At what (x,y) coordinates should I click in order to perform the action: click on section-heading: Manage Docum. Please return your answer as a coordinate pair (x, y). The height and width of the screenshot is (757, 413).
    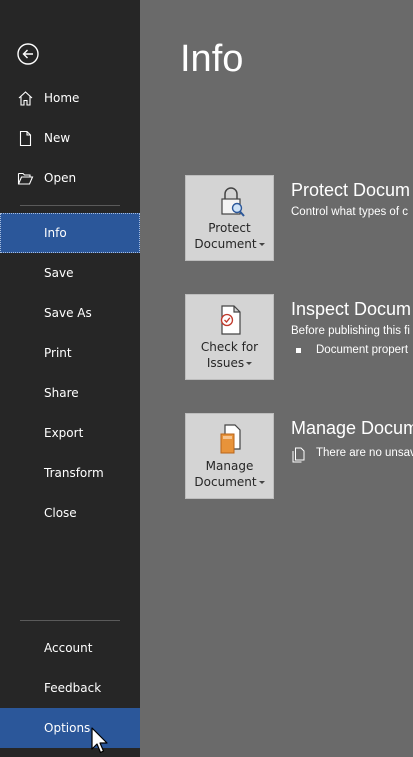
    Looking at the image, I should click on (352, 428).